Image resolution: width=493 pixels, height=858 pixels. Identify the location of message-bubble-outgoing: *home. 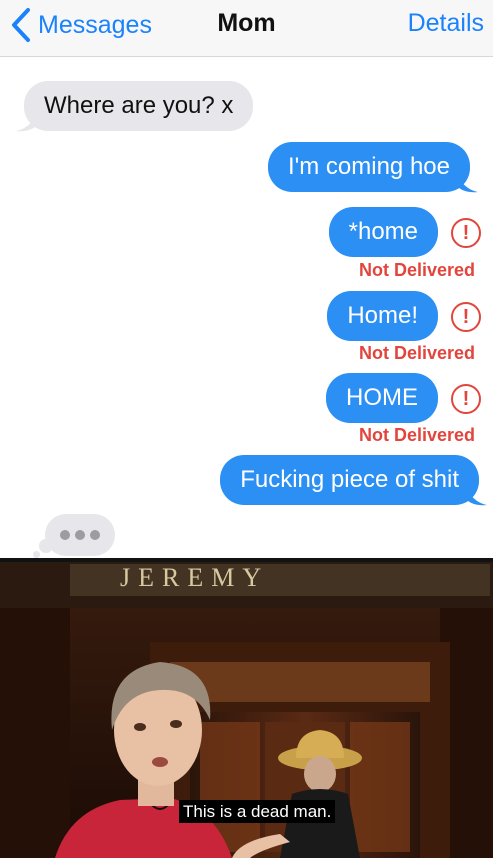
(383, 232).